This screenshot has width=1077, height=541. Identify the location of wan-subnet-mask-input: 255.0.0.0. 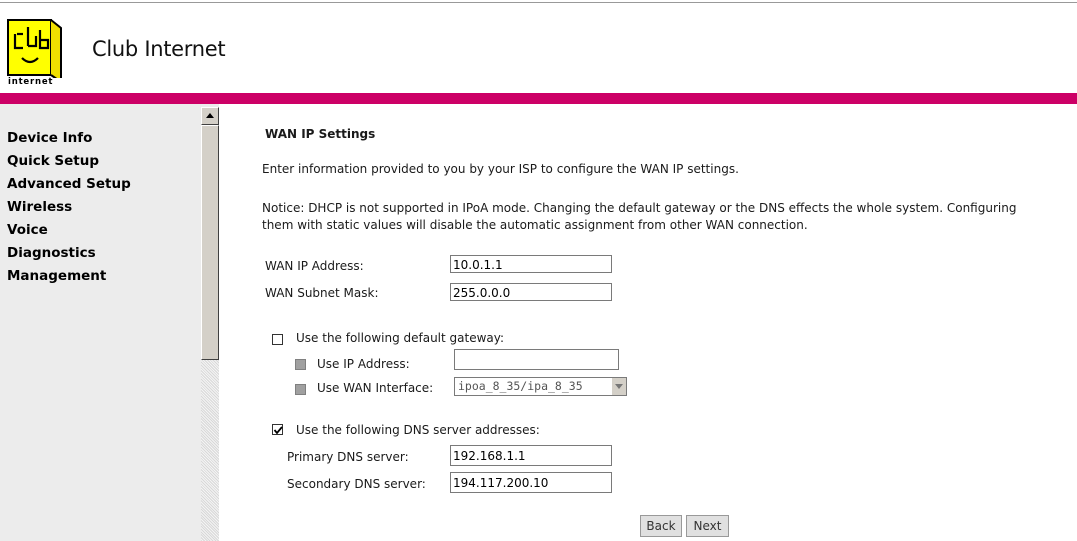
(531, 292).